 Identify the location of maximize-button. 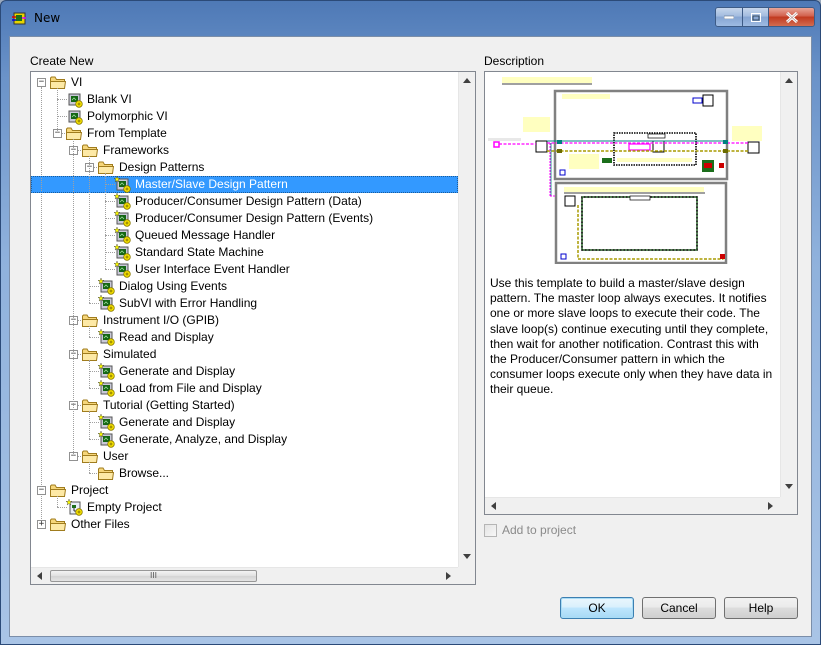
(756, 17).